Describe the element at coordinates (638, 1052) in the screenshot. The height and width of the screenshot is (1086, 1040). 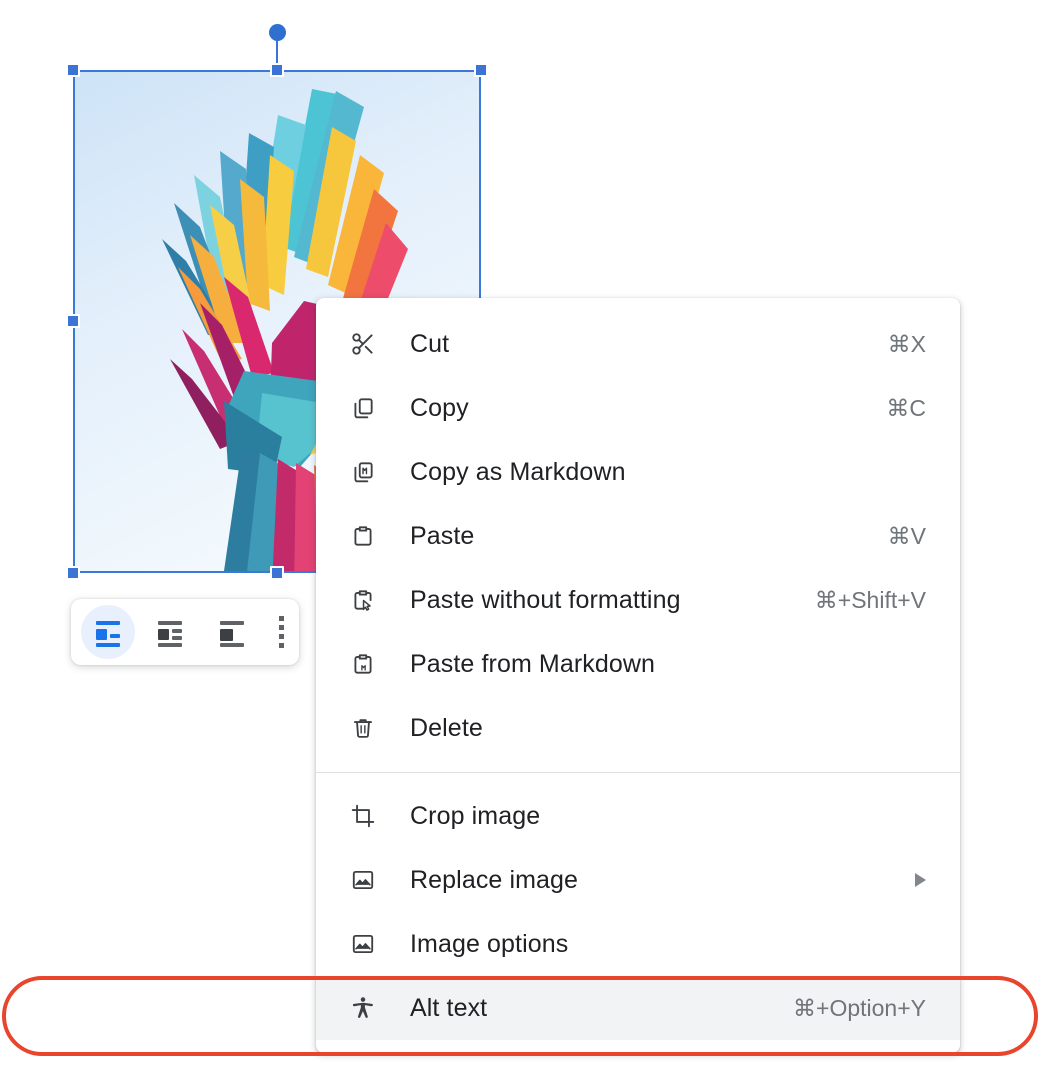
I see `menu-bottom-divider` at that location.